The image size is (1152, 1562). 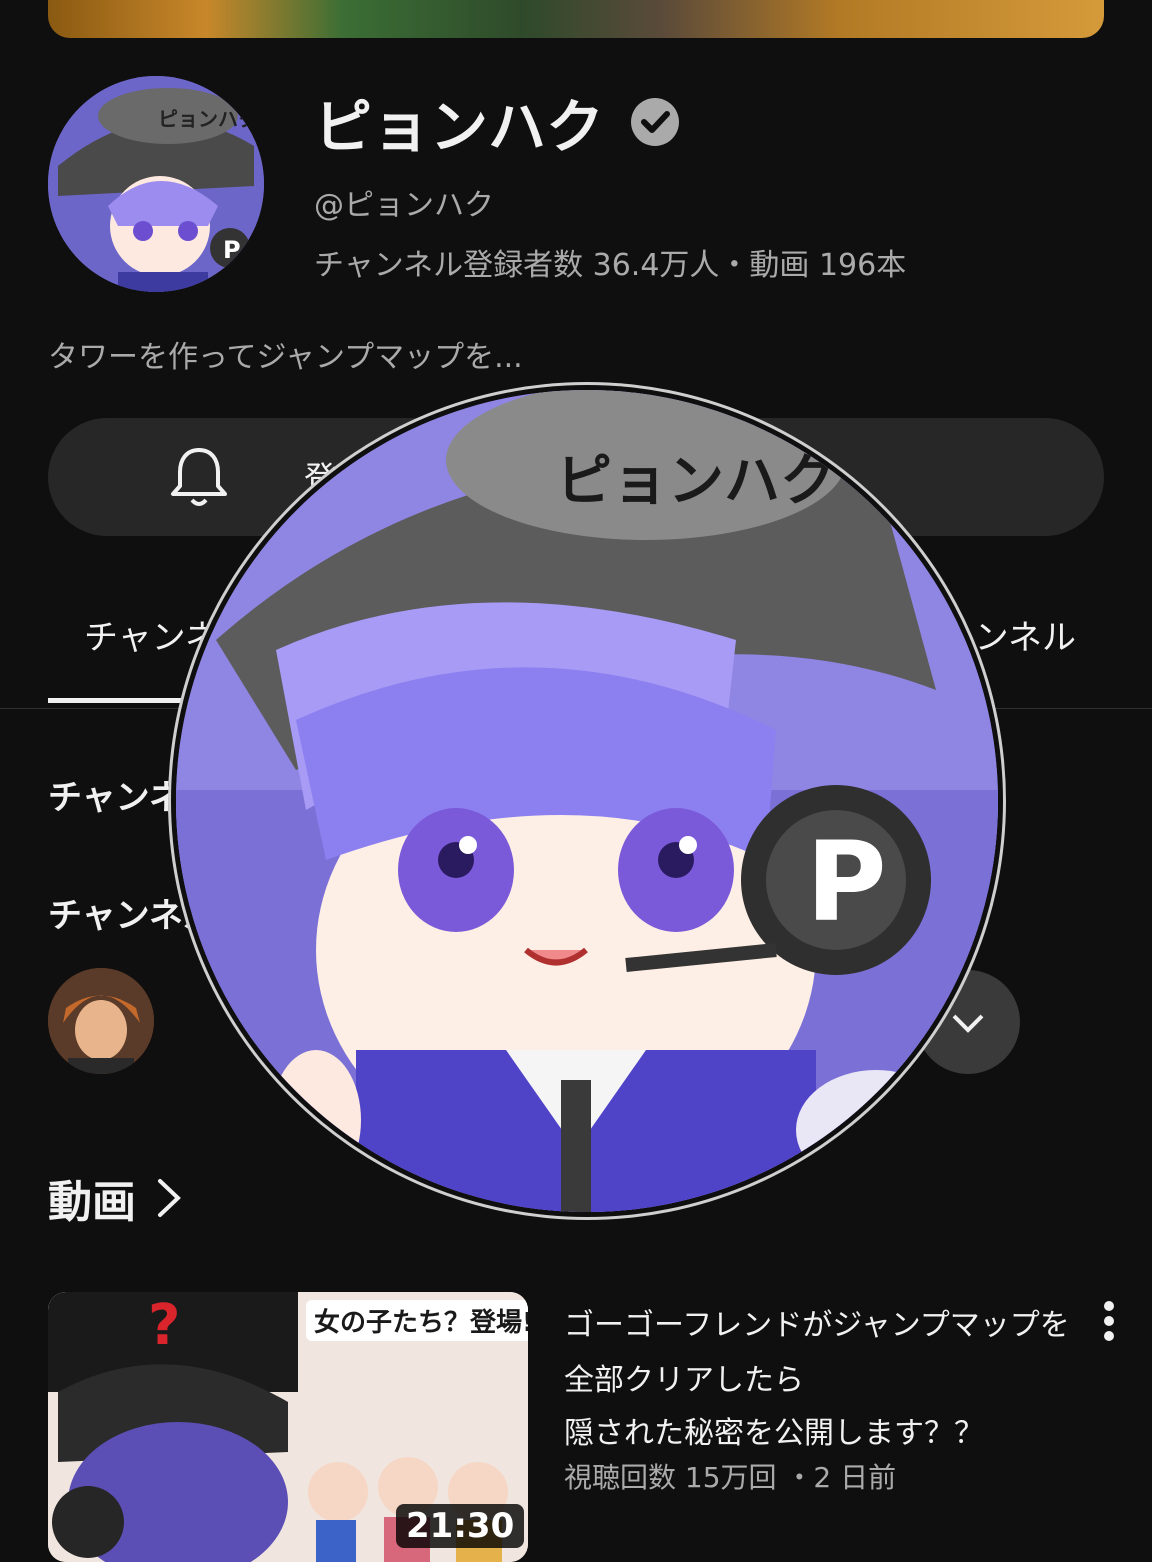 What do you see at coordinates (1109, 1321) in the screenshot?
I see `more-options-icon` at bounding box center [1109, 1321].